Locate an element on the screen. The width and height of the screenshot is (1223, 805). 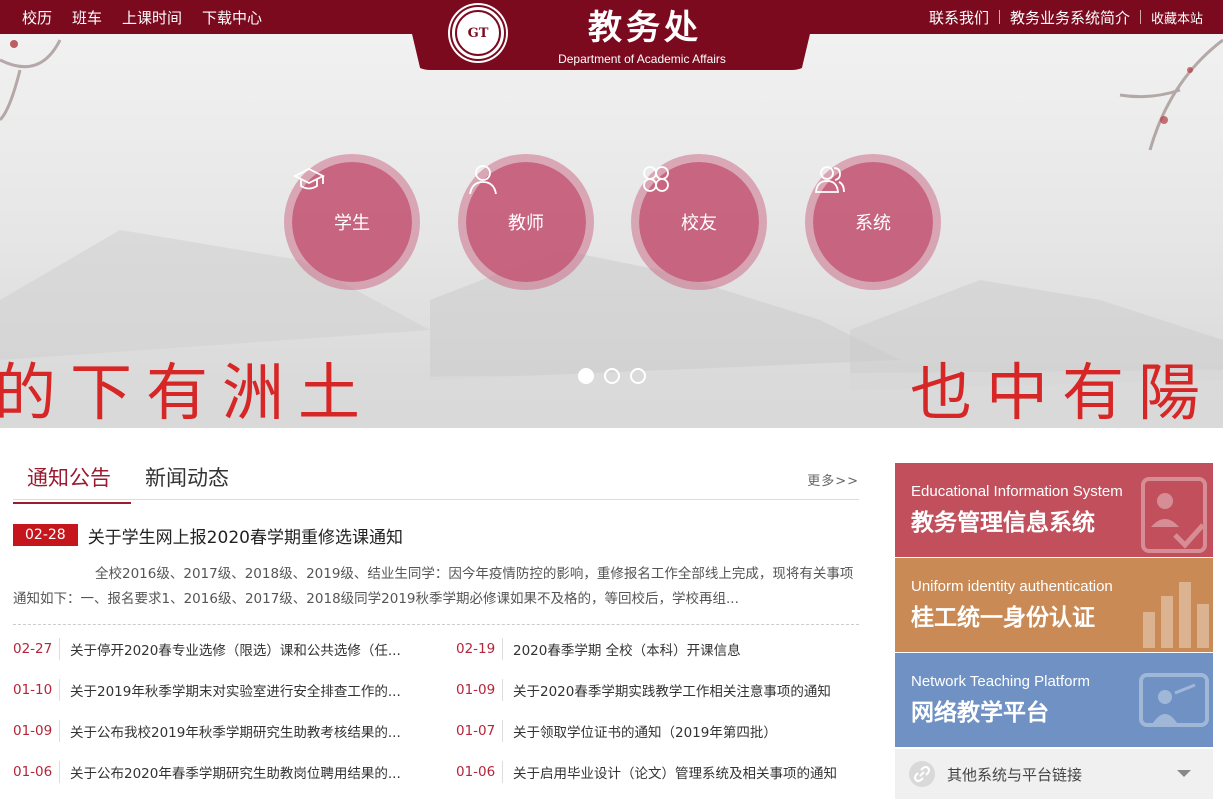
panel-en-title: Educational Information System is located at coordinates (1017, 491).